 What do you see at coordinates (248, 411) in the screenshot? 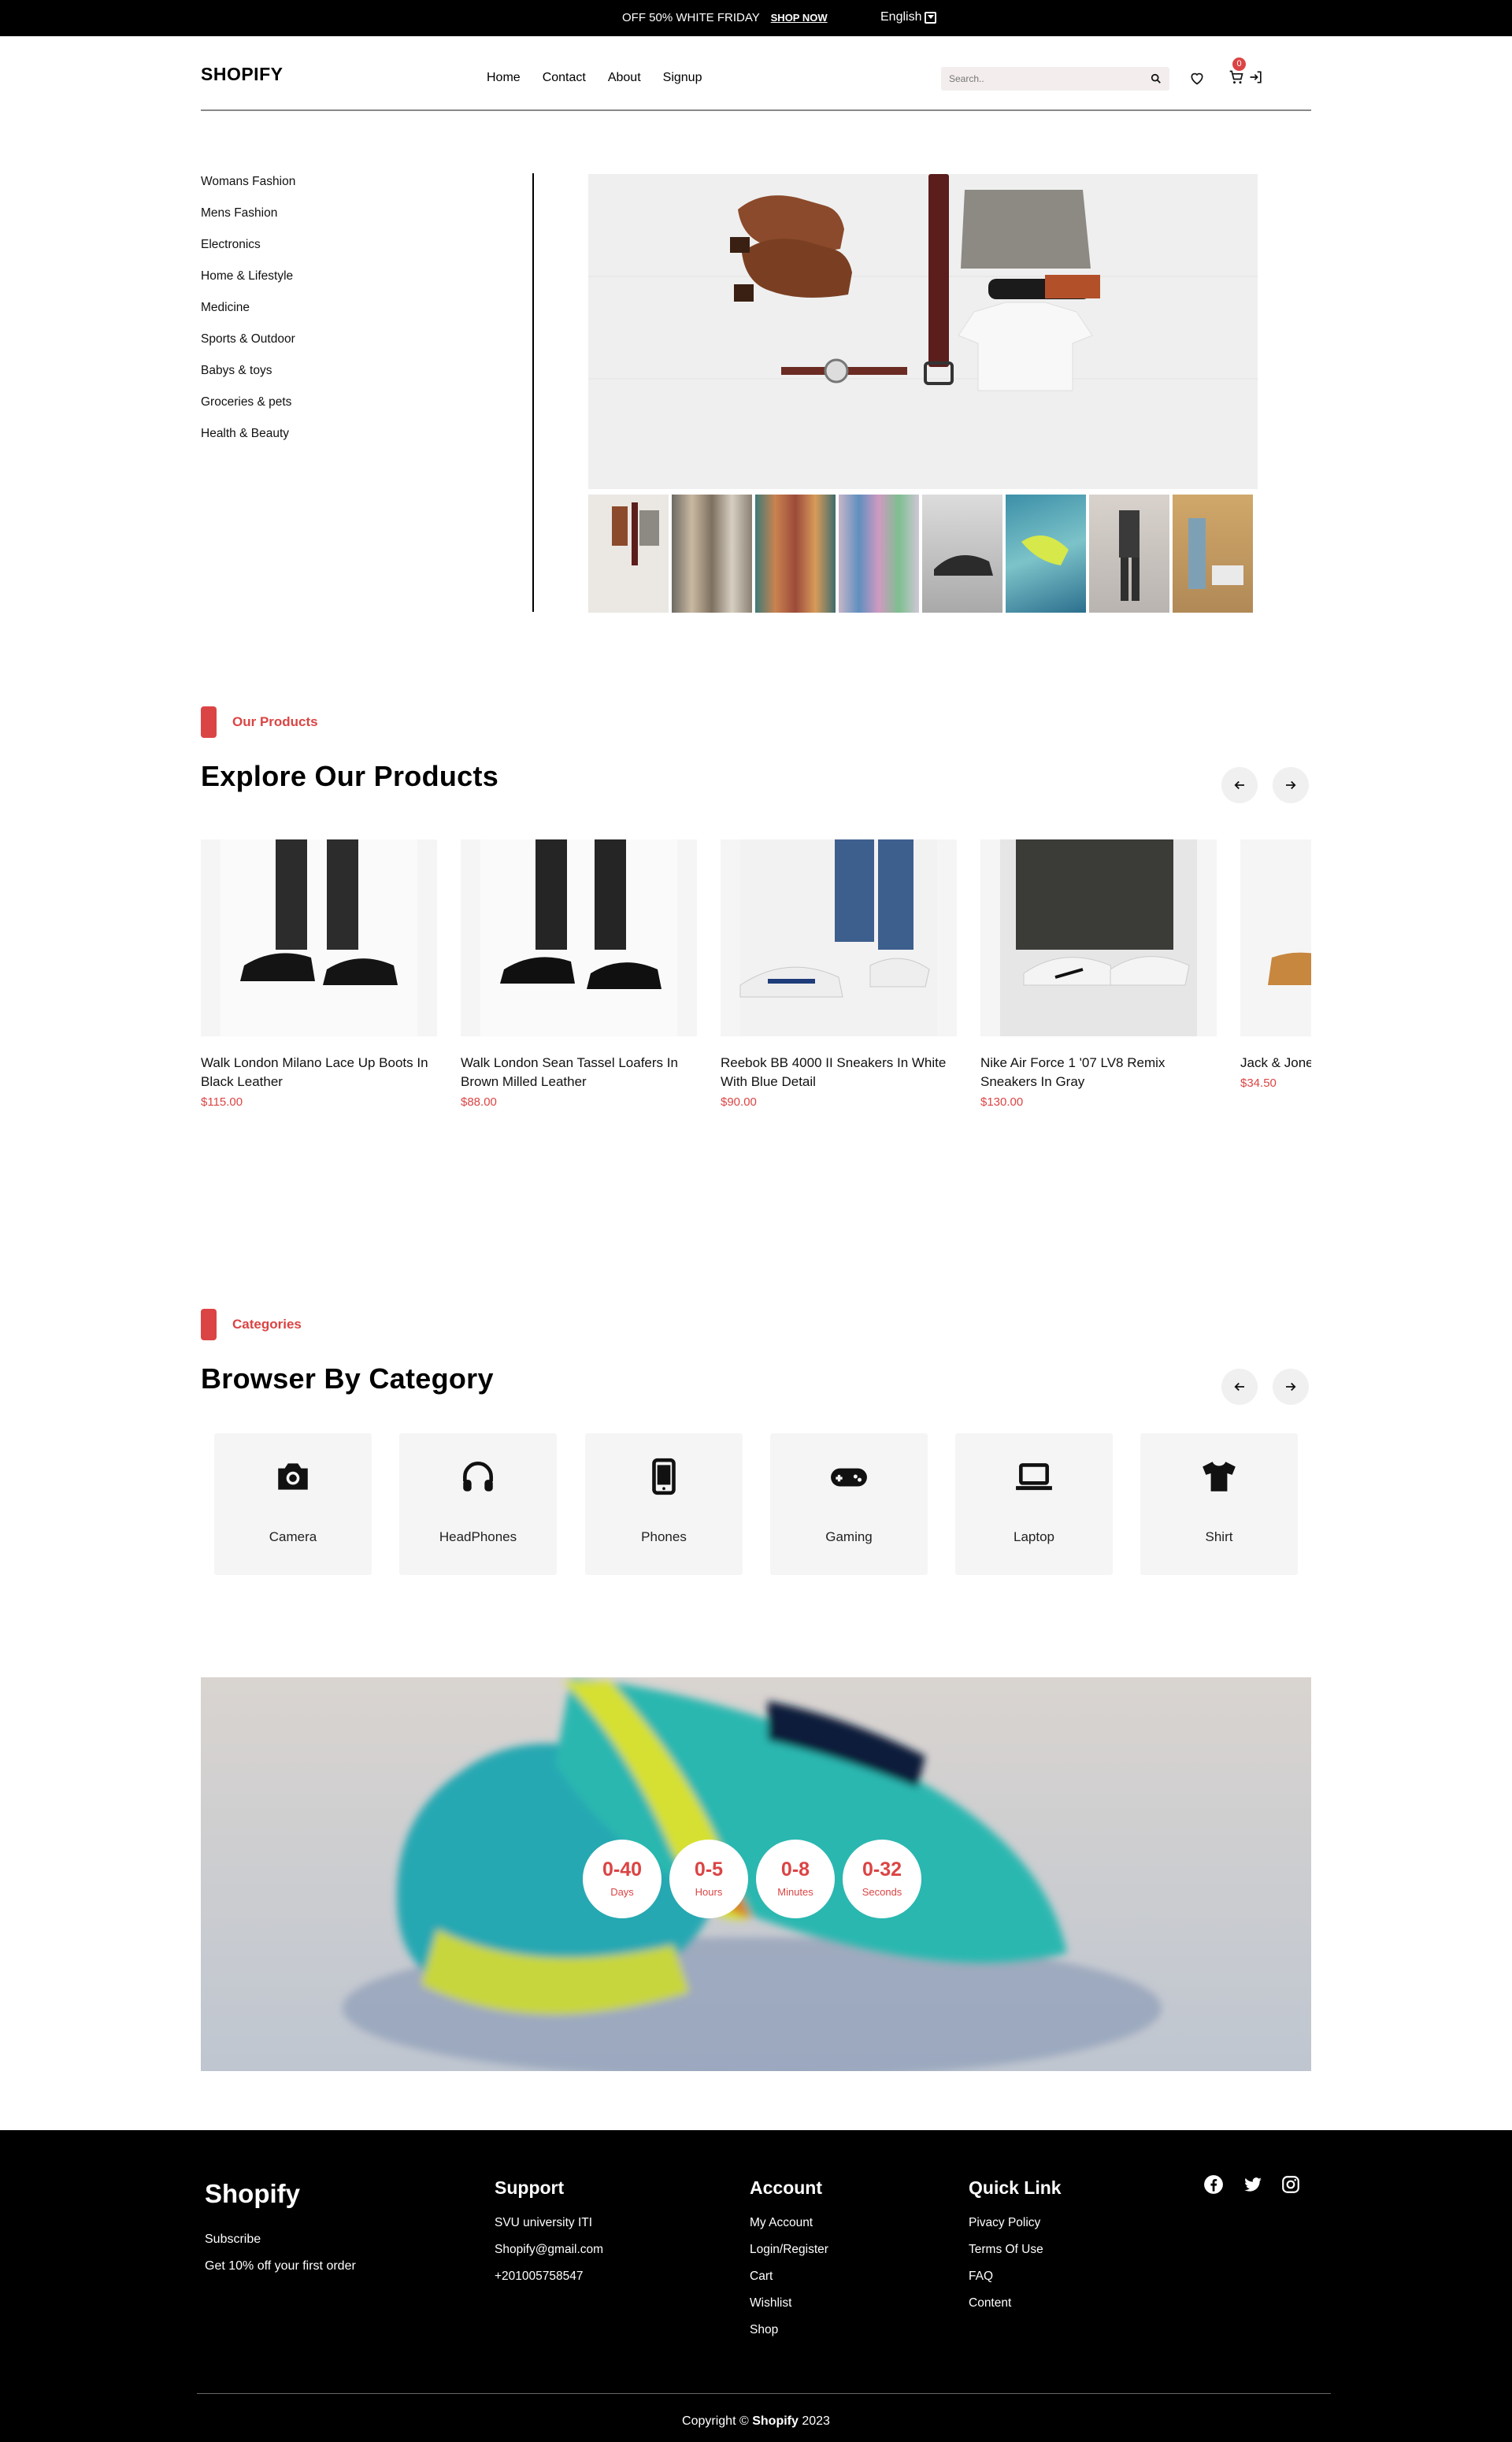
I see `sidebar-item-groceries-pets: Groceries & pets` at bounding box center [248, 411].